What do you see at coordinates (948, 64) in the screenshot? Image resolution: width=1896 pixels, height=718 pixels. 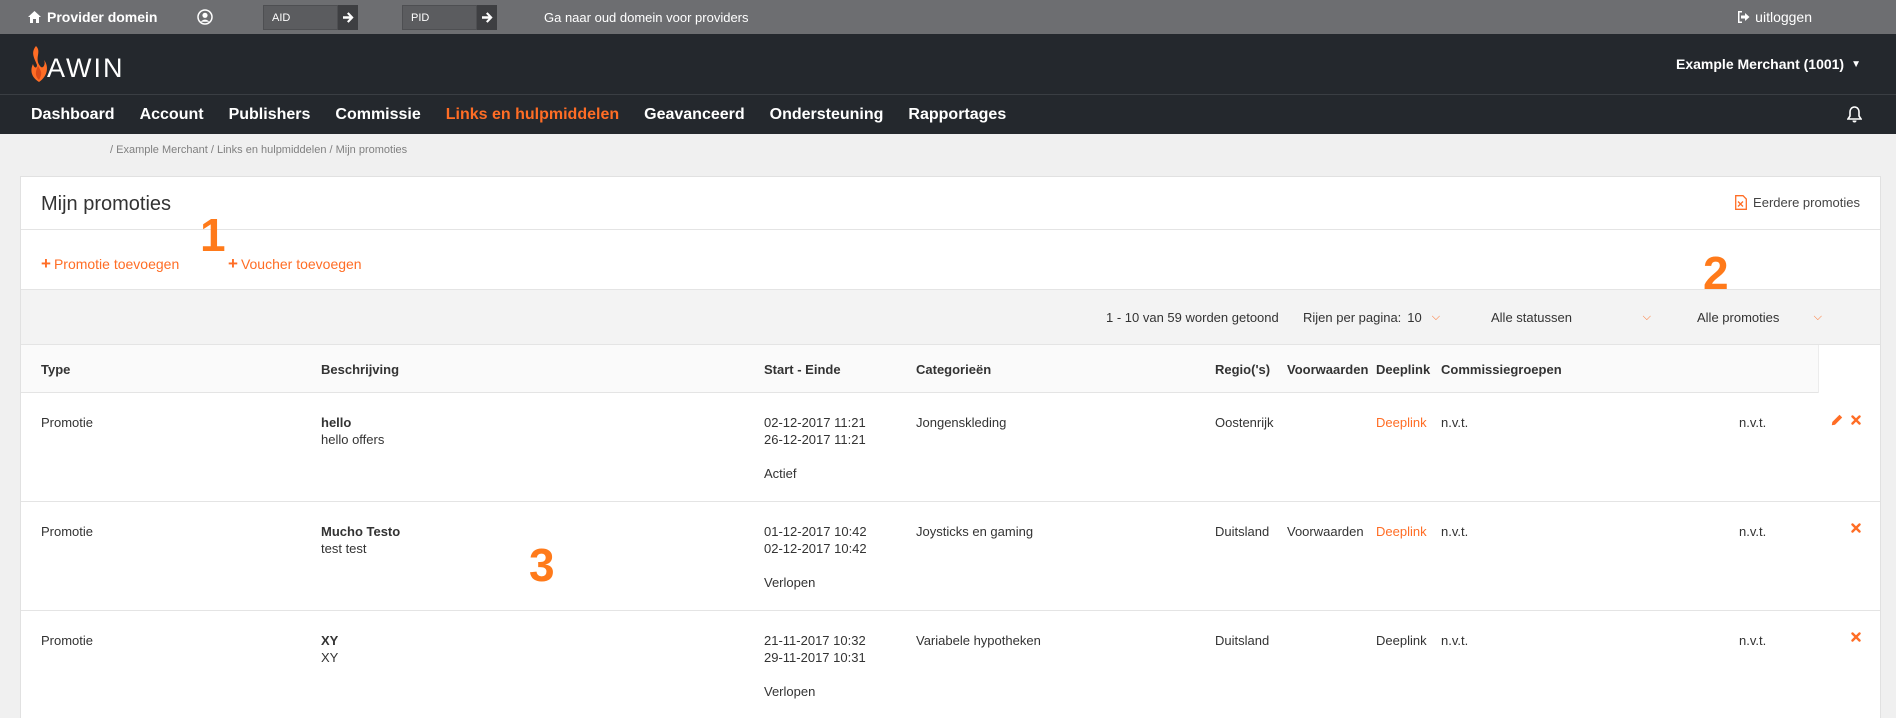 I see `main-header: AWIN Example Merchant (1001) ▼` at bounding box center [948, 64].